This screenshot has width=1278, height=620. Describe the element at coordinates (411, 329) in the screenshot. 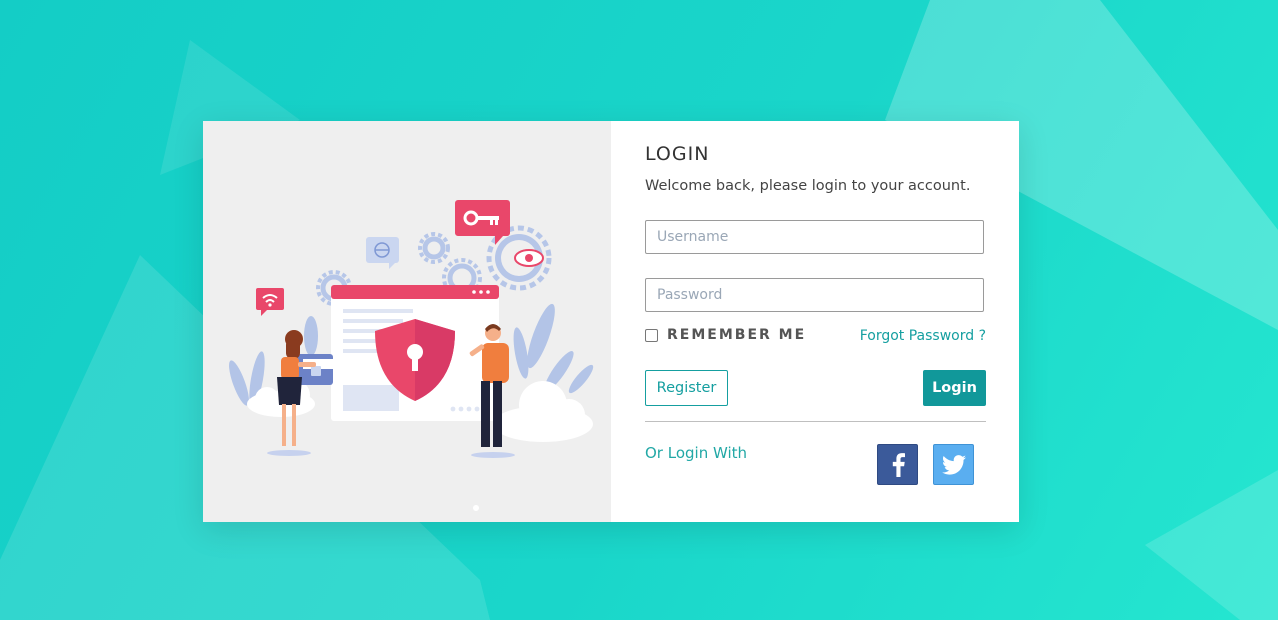

I see `security-illustration` at that location.